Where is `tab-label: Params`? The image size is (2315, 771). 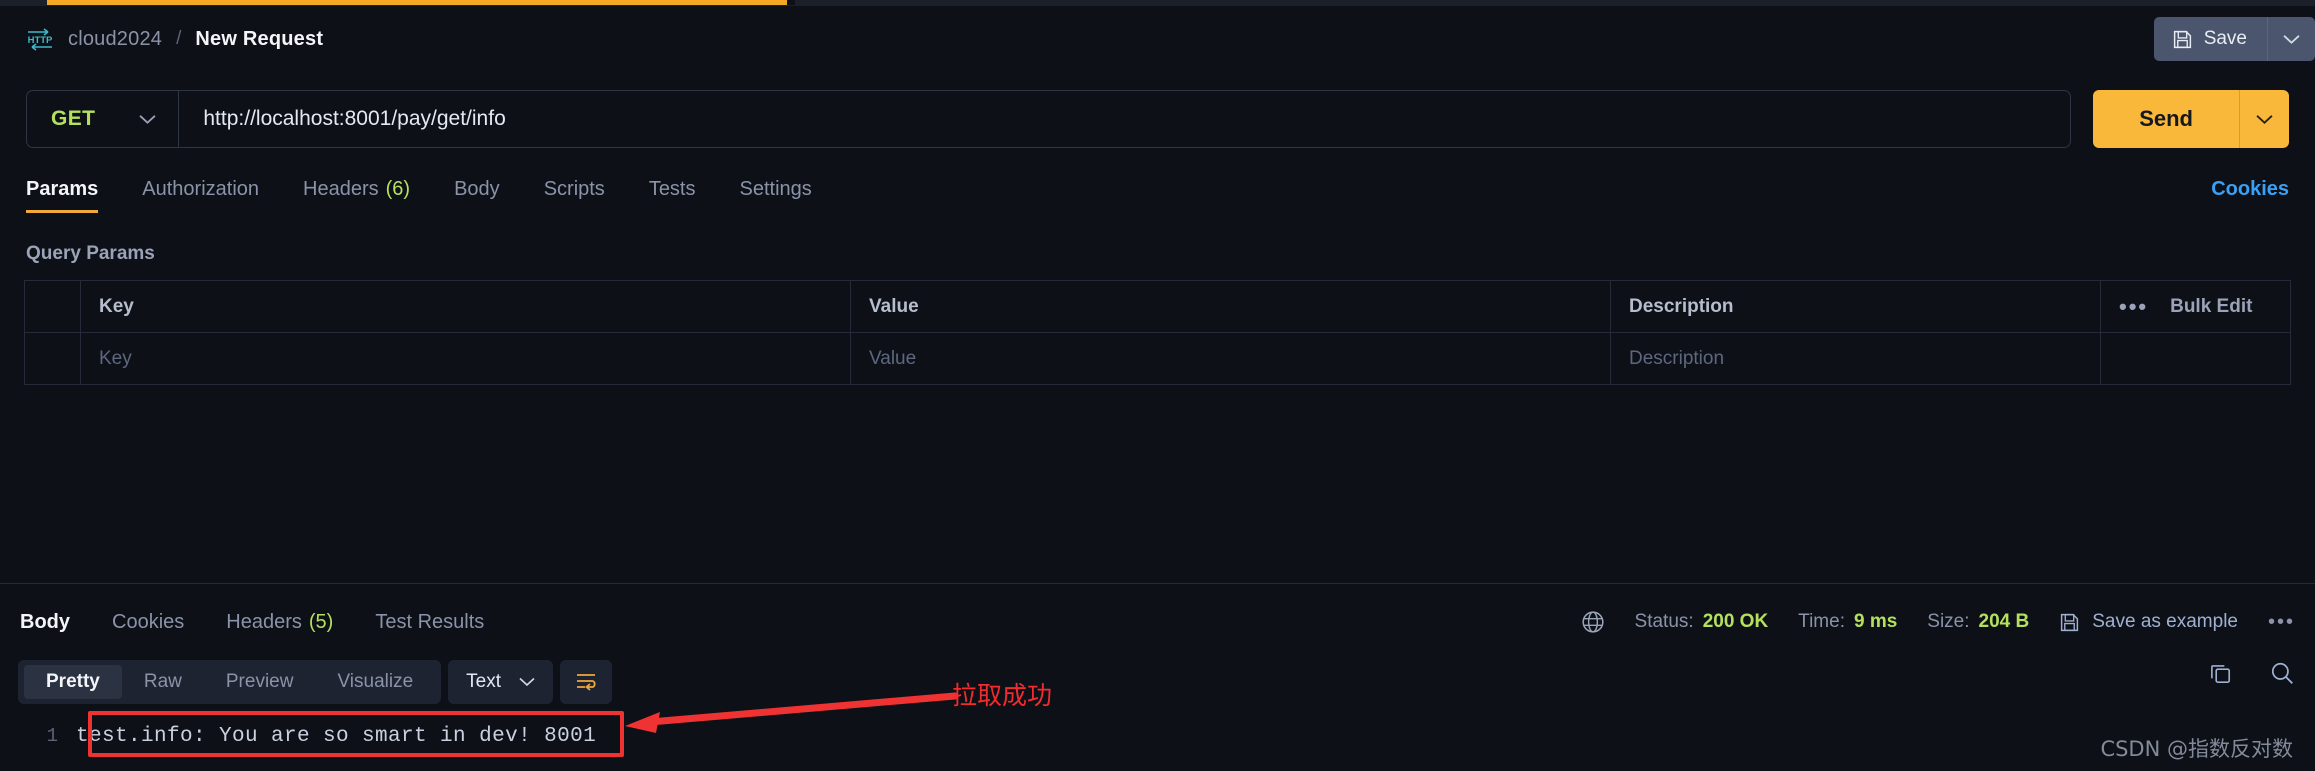
tab-label: Params is located at coordinates (62, 189).